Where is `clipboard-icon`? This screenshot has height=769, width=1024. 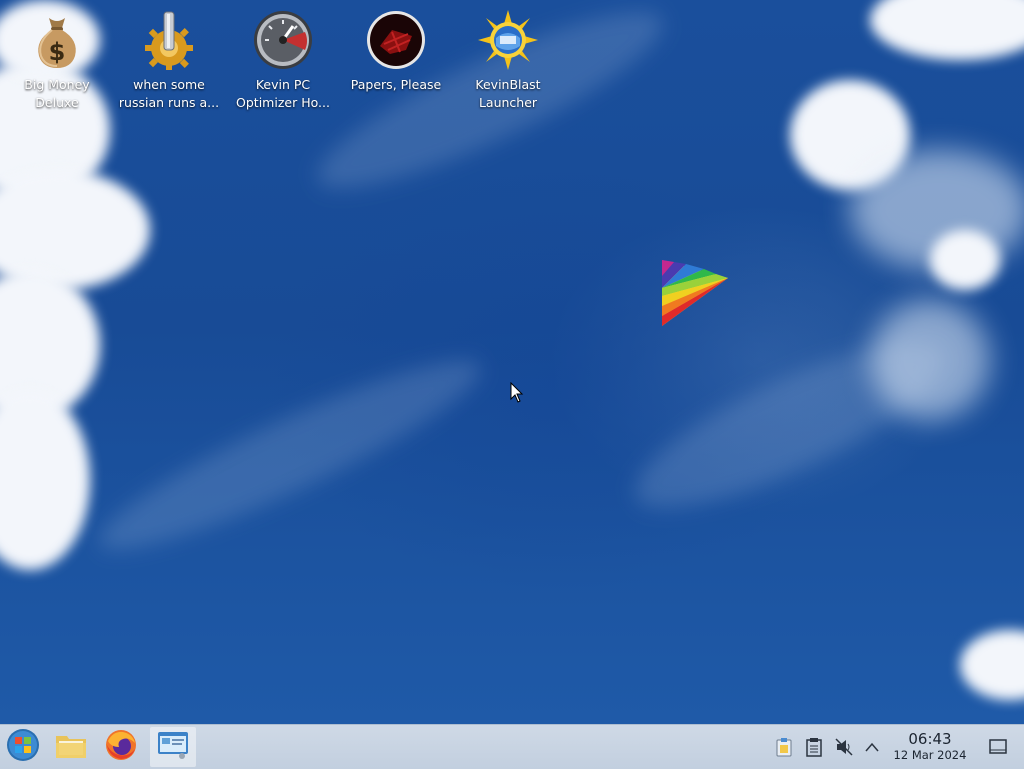 clipboard-icon is located at coordinates (784, 747).